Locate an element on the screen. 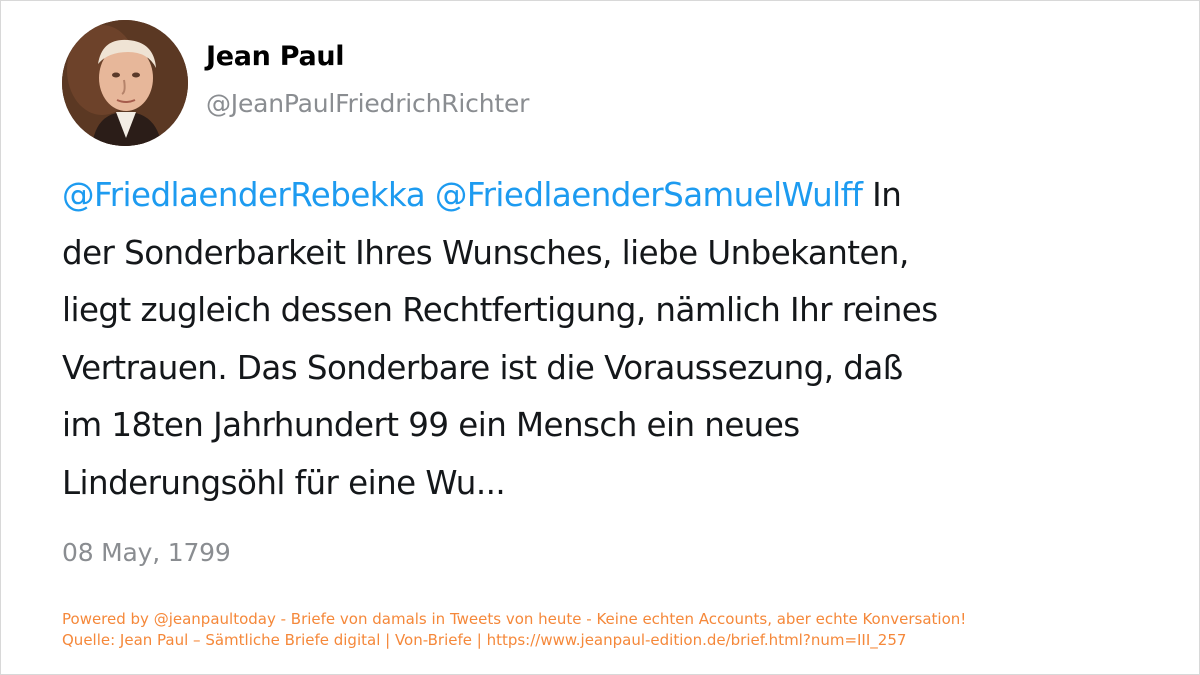  author-handle: @JeanPaulFriedrichRichter is located at coordinates (367, 103).